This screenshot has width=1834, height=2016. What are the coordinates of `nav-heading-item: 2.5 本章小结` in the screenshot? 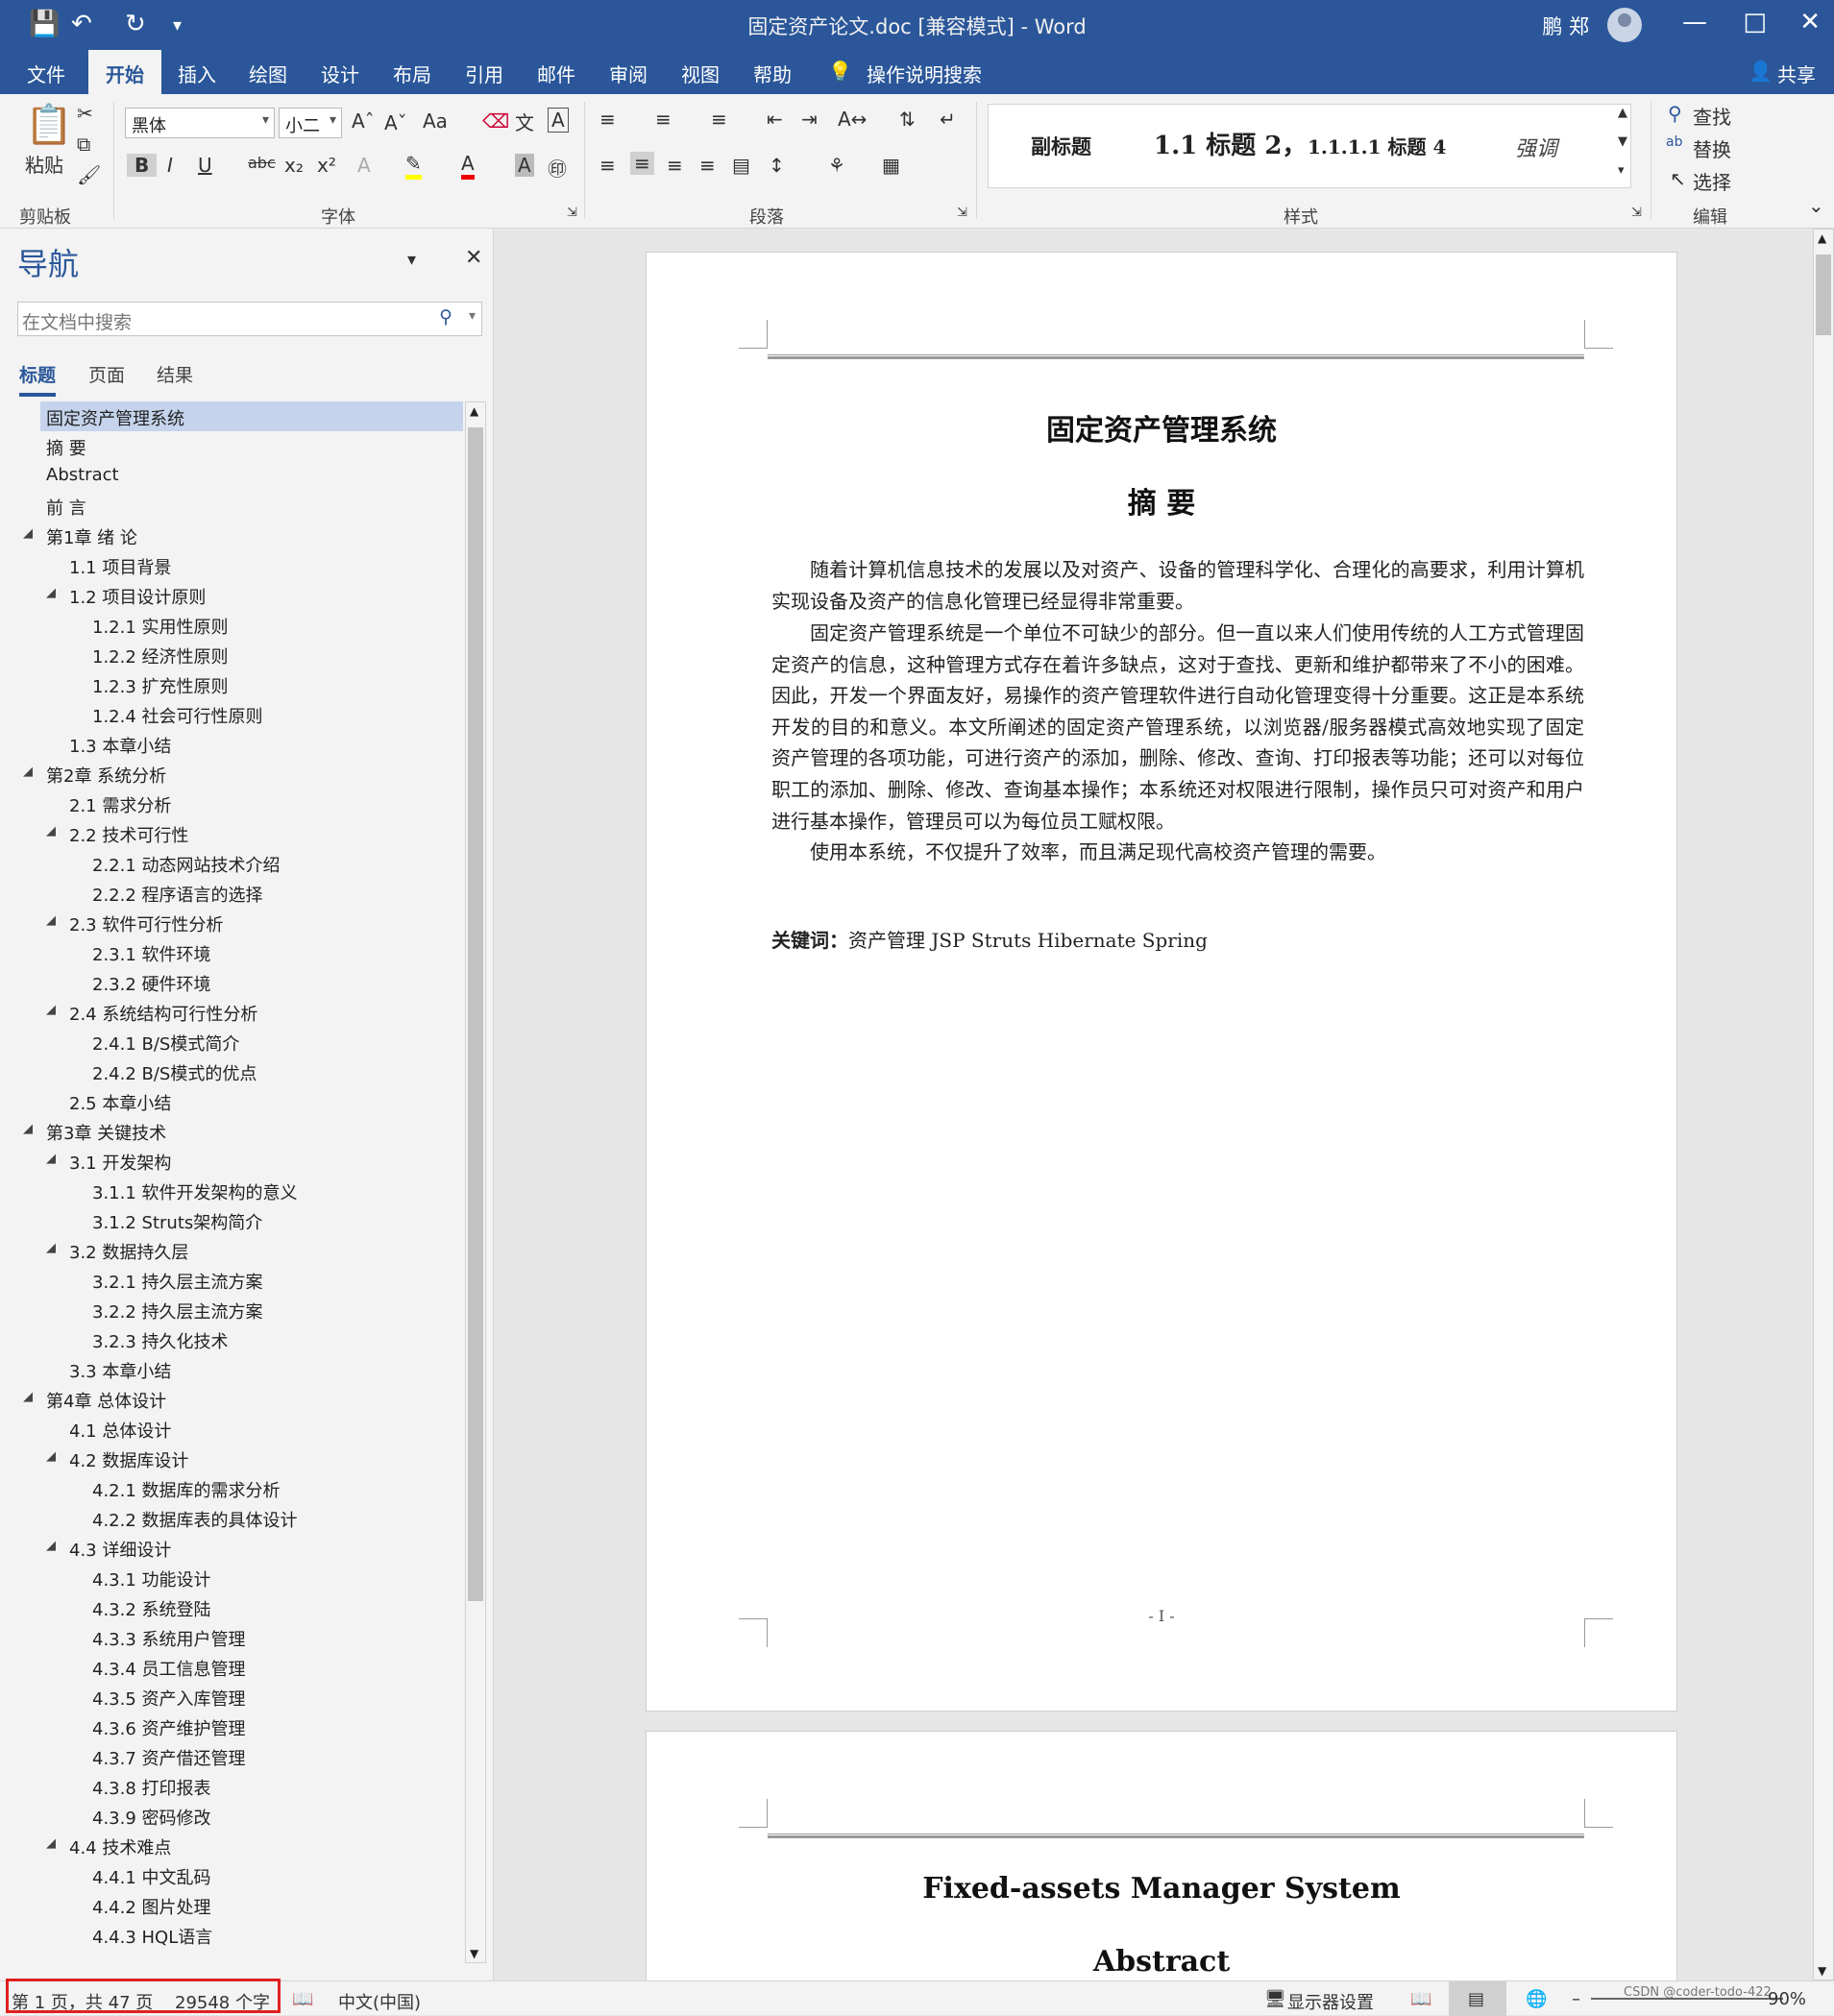 It's located at (232, 1101).